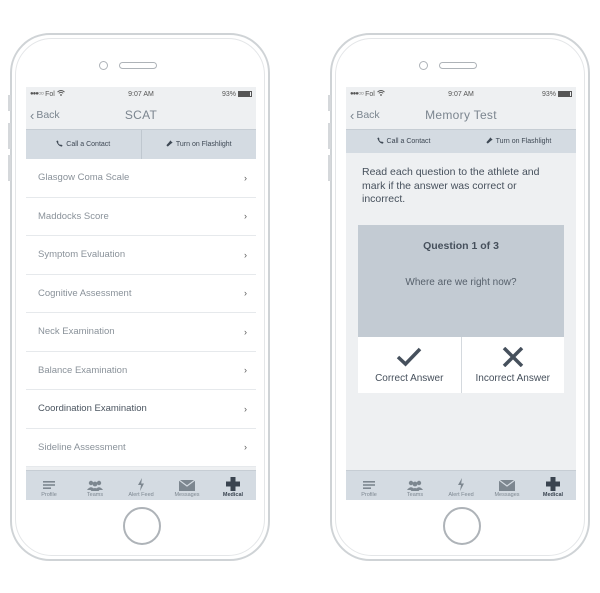 The image size is (600, 593). Describe the element at coordinates (352, 115) in the screenshot. I see `chevron-left-icon: ‹` at that location.